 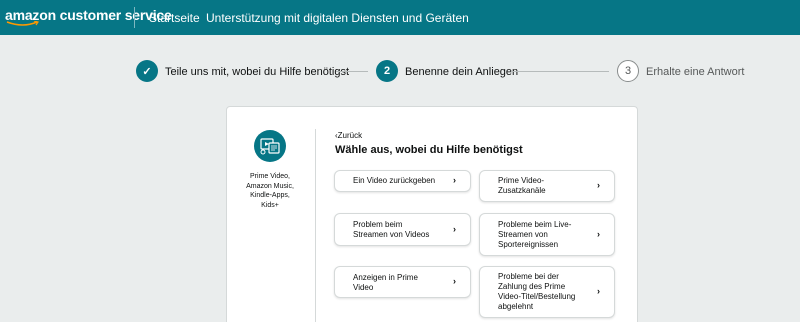 I want to click on option-prime-video-channels: Prime Video- Zusatzkanäle ›, so click(x=547, y=186).